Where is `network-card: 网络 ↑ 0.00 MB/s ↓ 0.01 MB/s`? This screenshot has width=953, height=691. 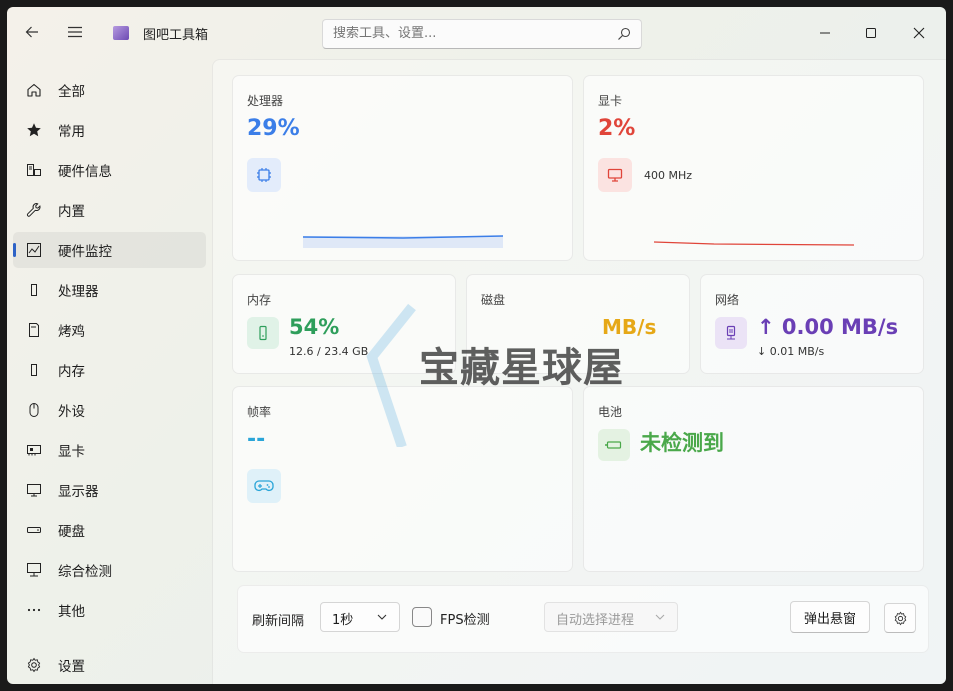
network-card: 网络 ↑ 0.00 MB/s ↓ 0.01 MB/s is located at coordinates (812, 324).